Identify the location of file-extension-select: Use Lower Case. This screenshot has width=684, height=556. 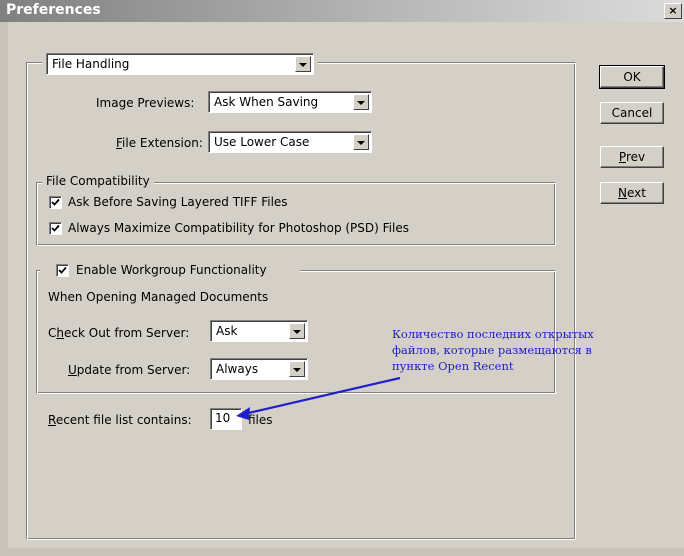
(290, 142).